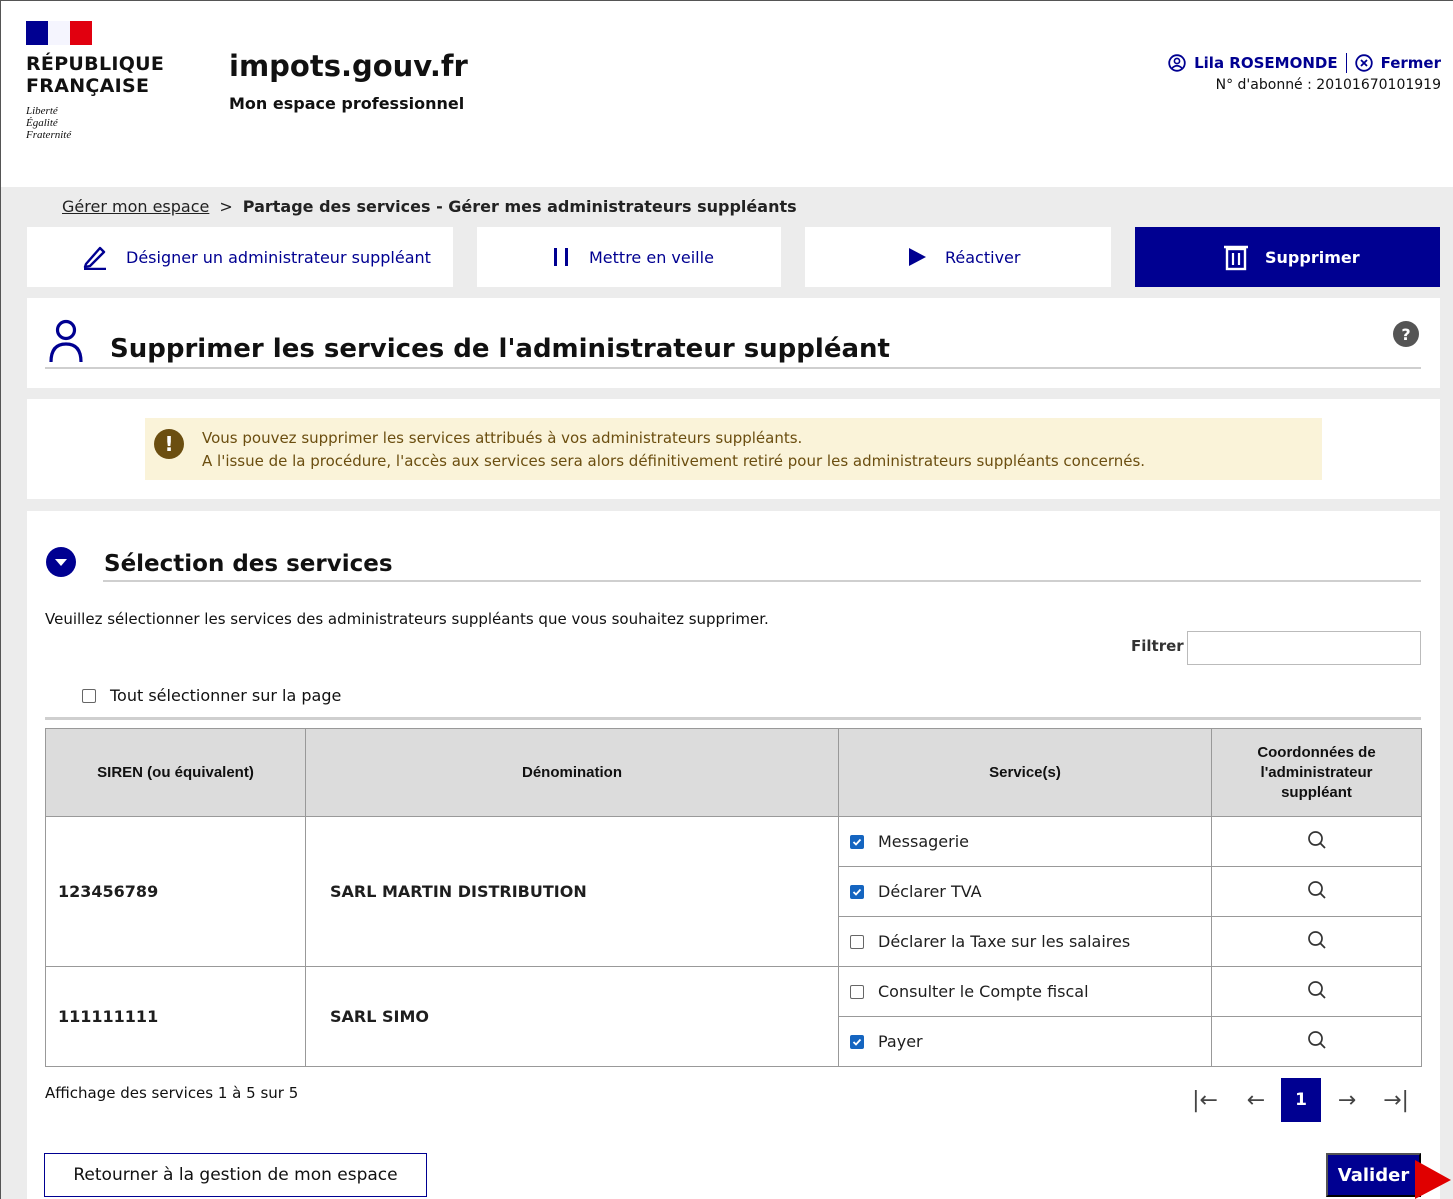  What do you see at coordinates (1177, 63) in the screenshot?
I see `user-icon` at bounding box center [1177, 63].